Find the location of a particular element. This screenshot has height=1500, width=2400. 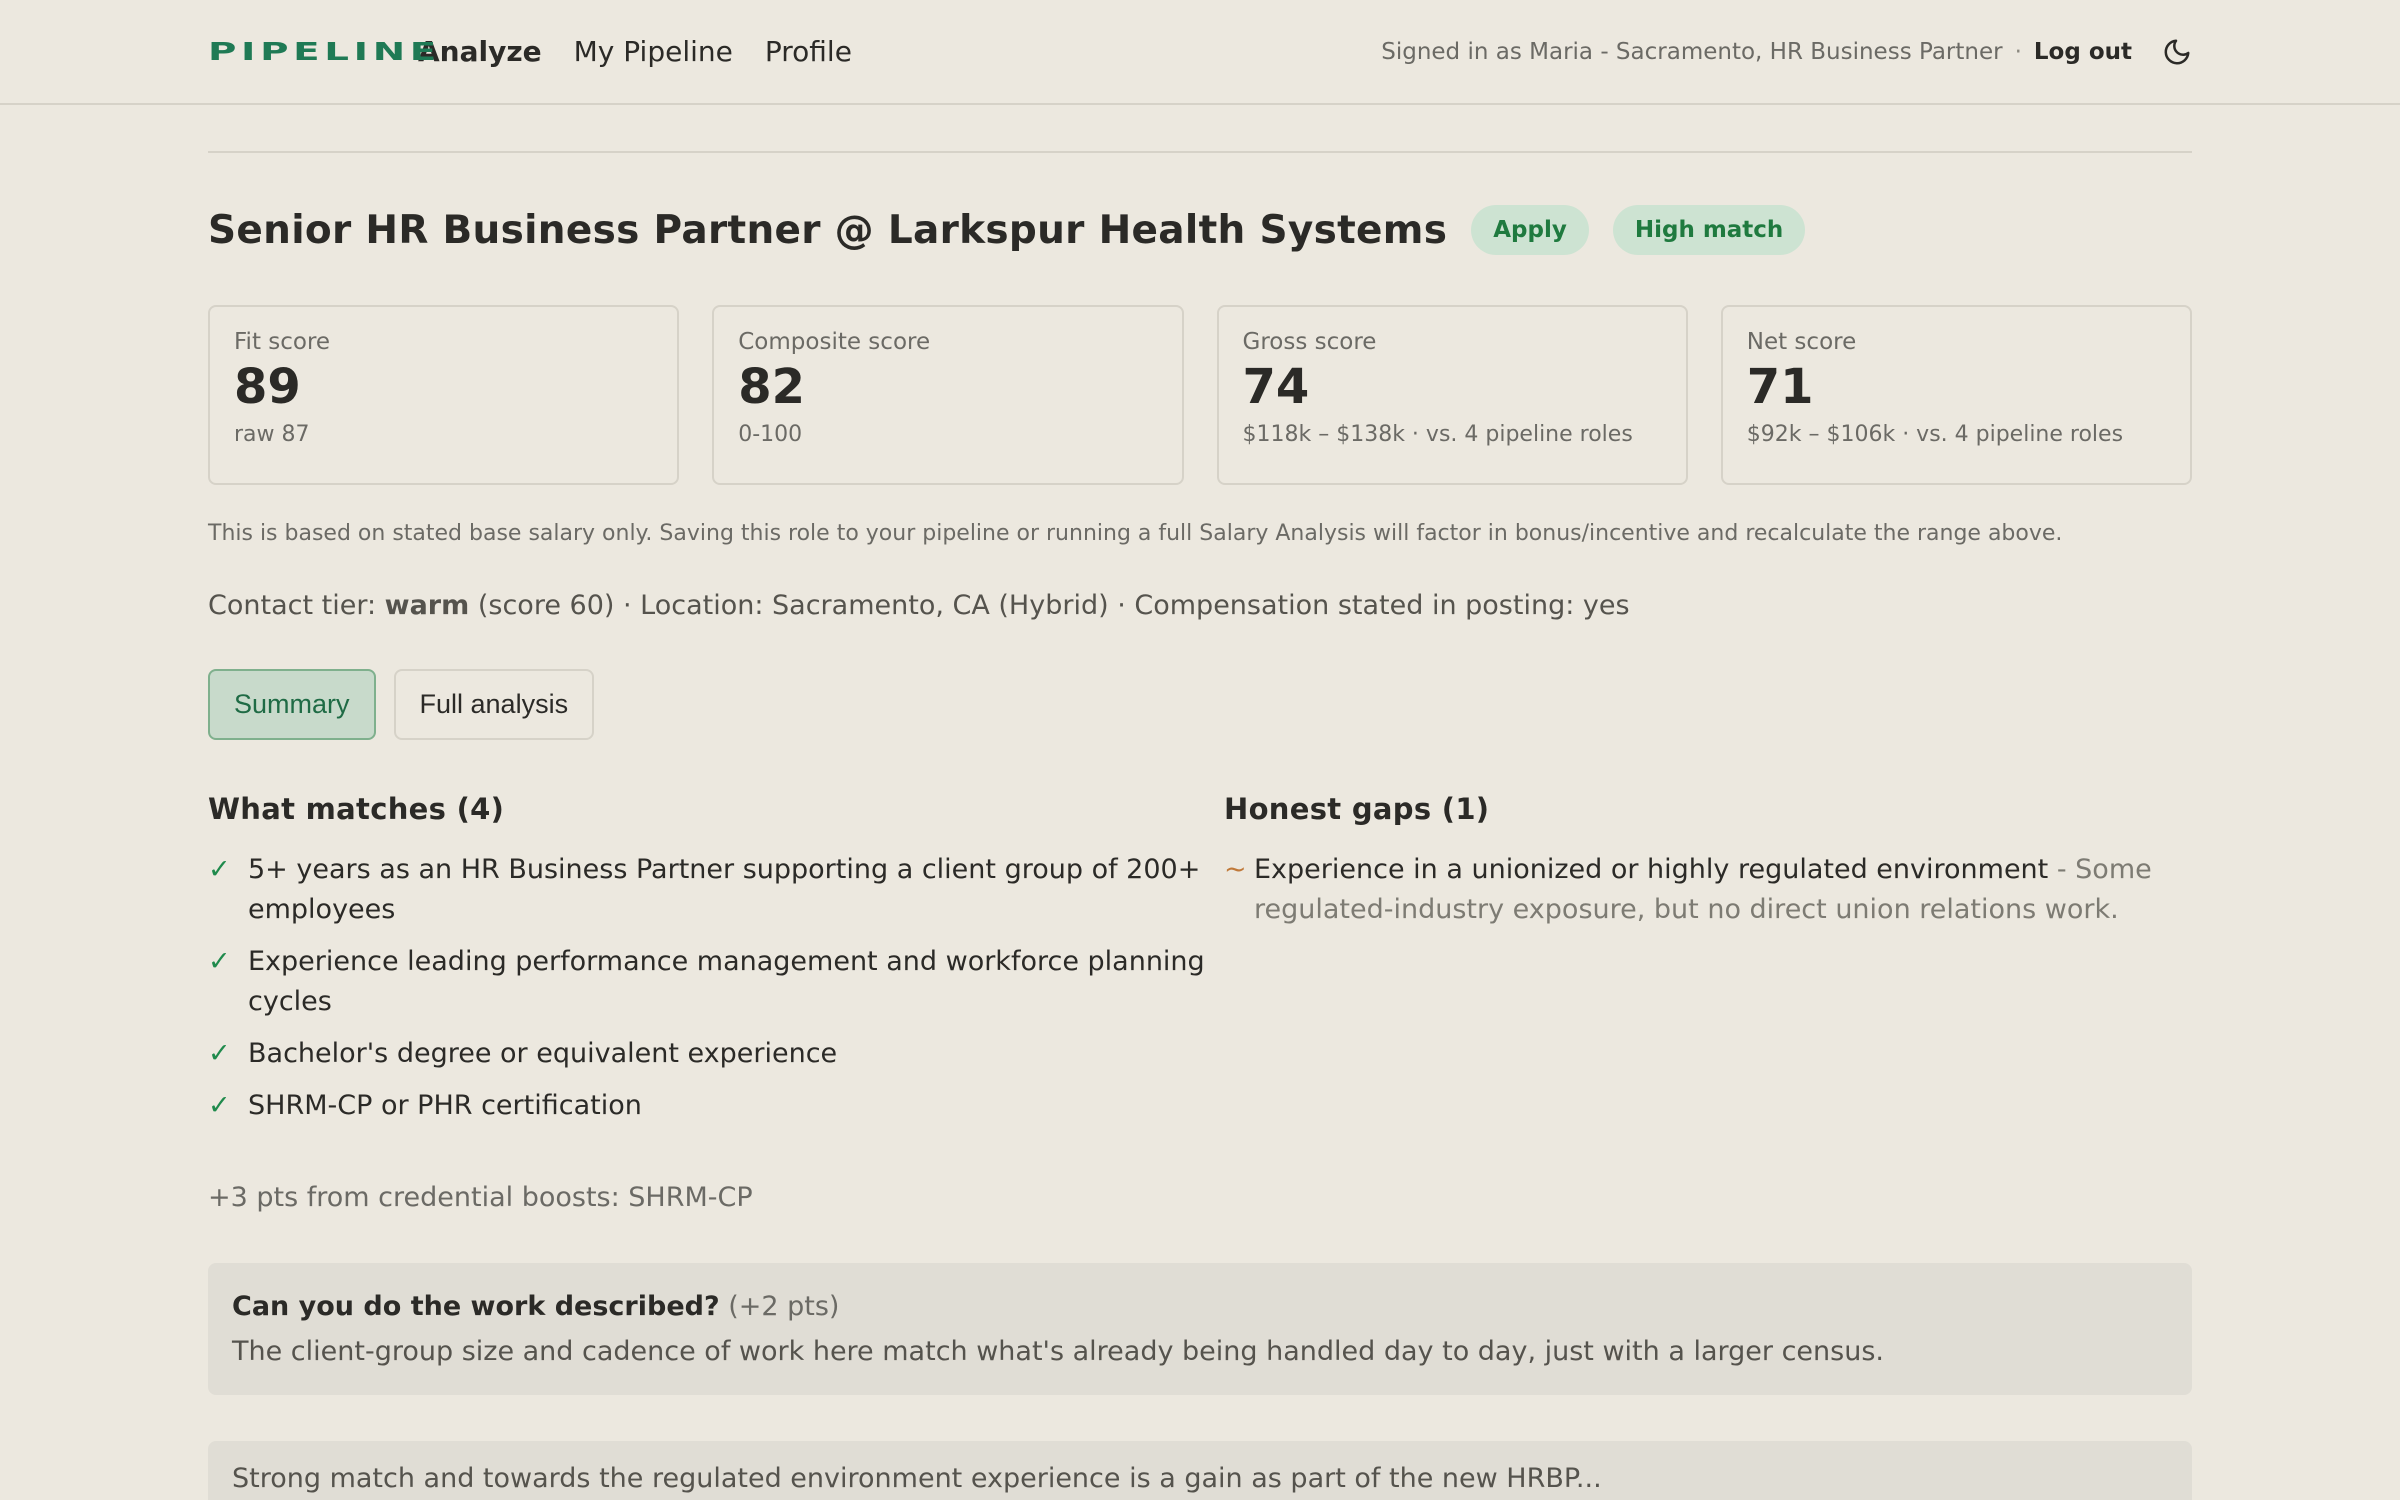

gaps-heading: Honest gaps (1) is located at coordinates (1357, 809).